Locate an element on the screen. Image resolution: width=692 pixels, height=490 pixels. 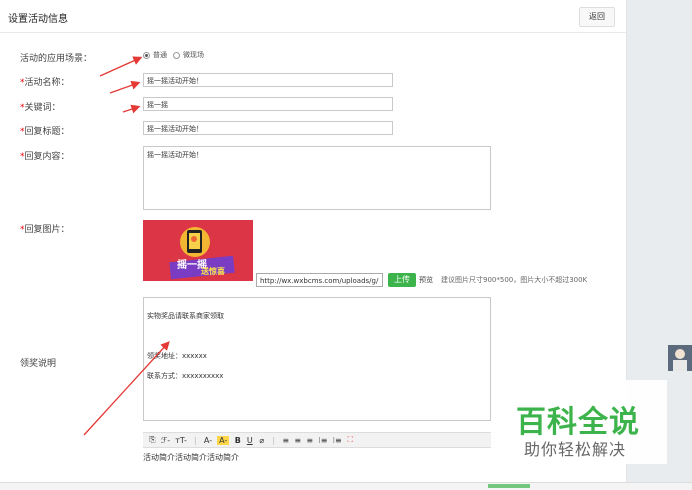
fullscreen-icon: ⛶ is located at coordinates (350, 440).